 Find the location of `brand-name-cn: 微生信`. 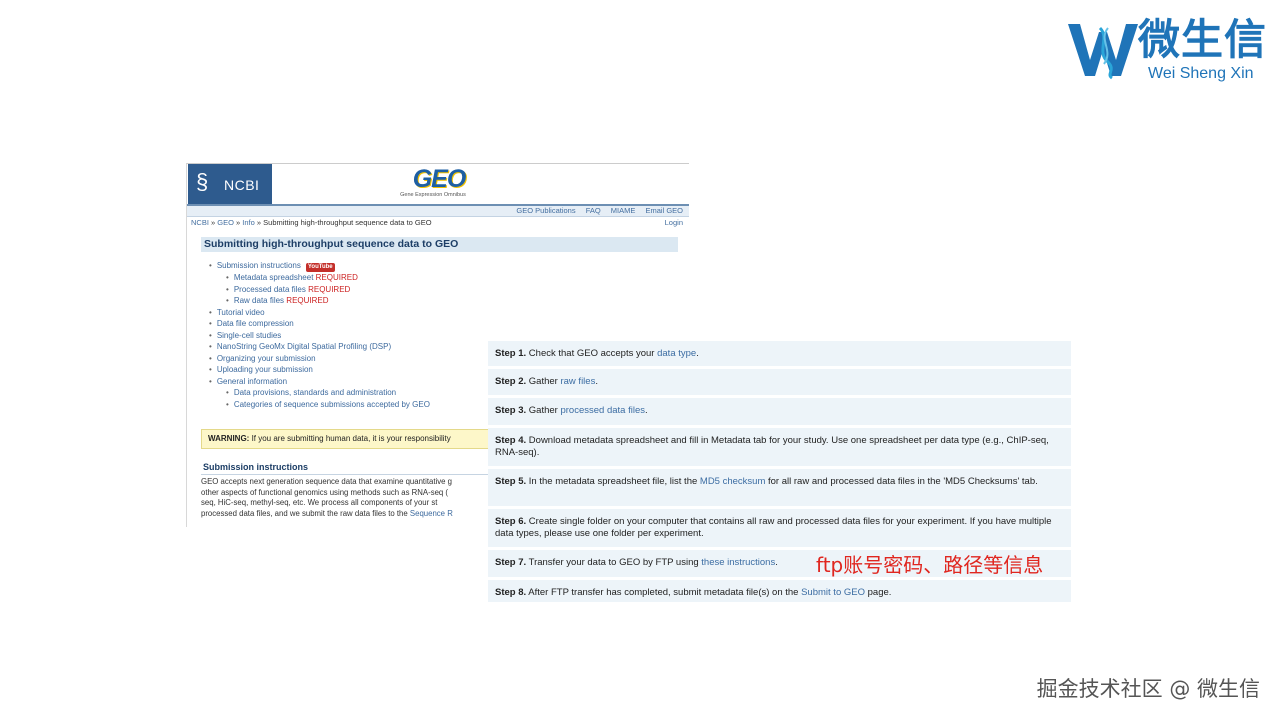

brand-name-cn: 微生信 is located at coordinates (1203, 39).